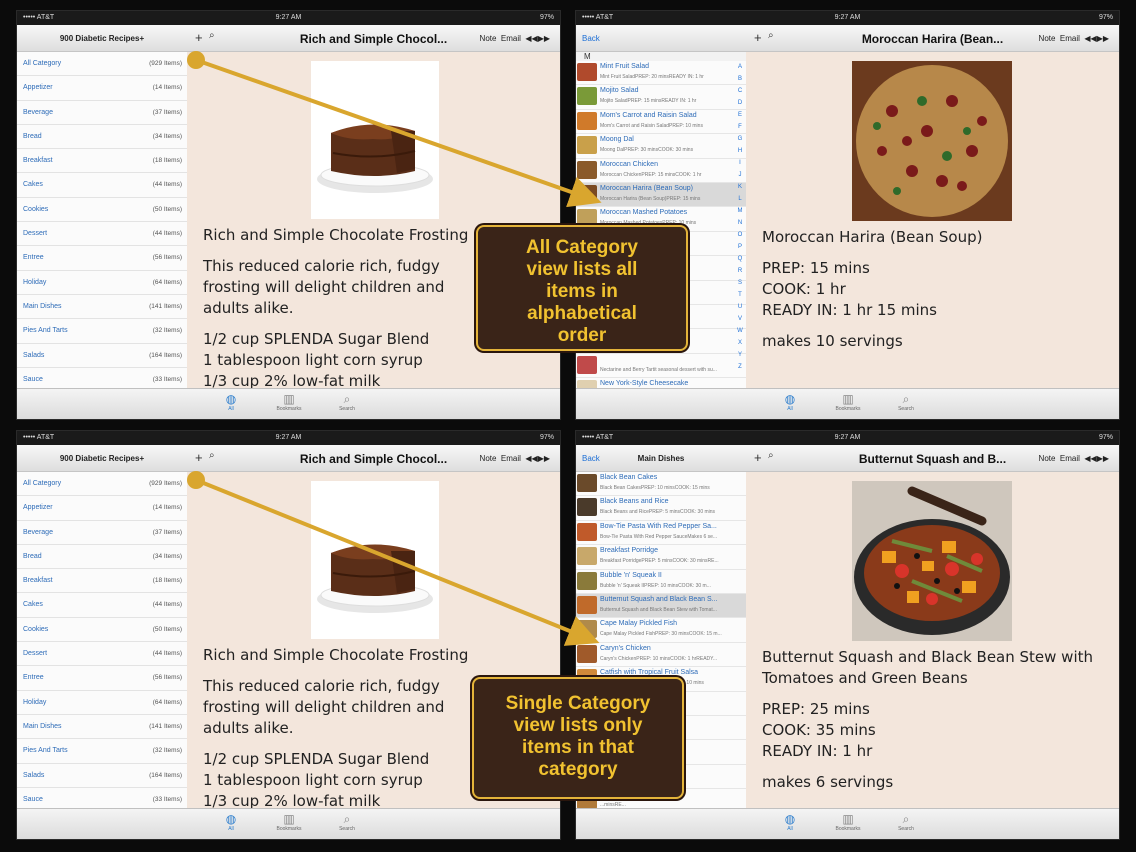 This screenshot has height=852, width=1136. Describe the element at coordinates (393, 558) in the screenshot. I see `arrow-bottom` at that location.